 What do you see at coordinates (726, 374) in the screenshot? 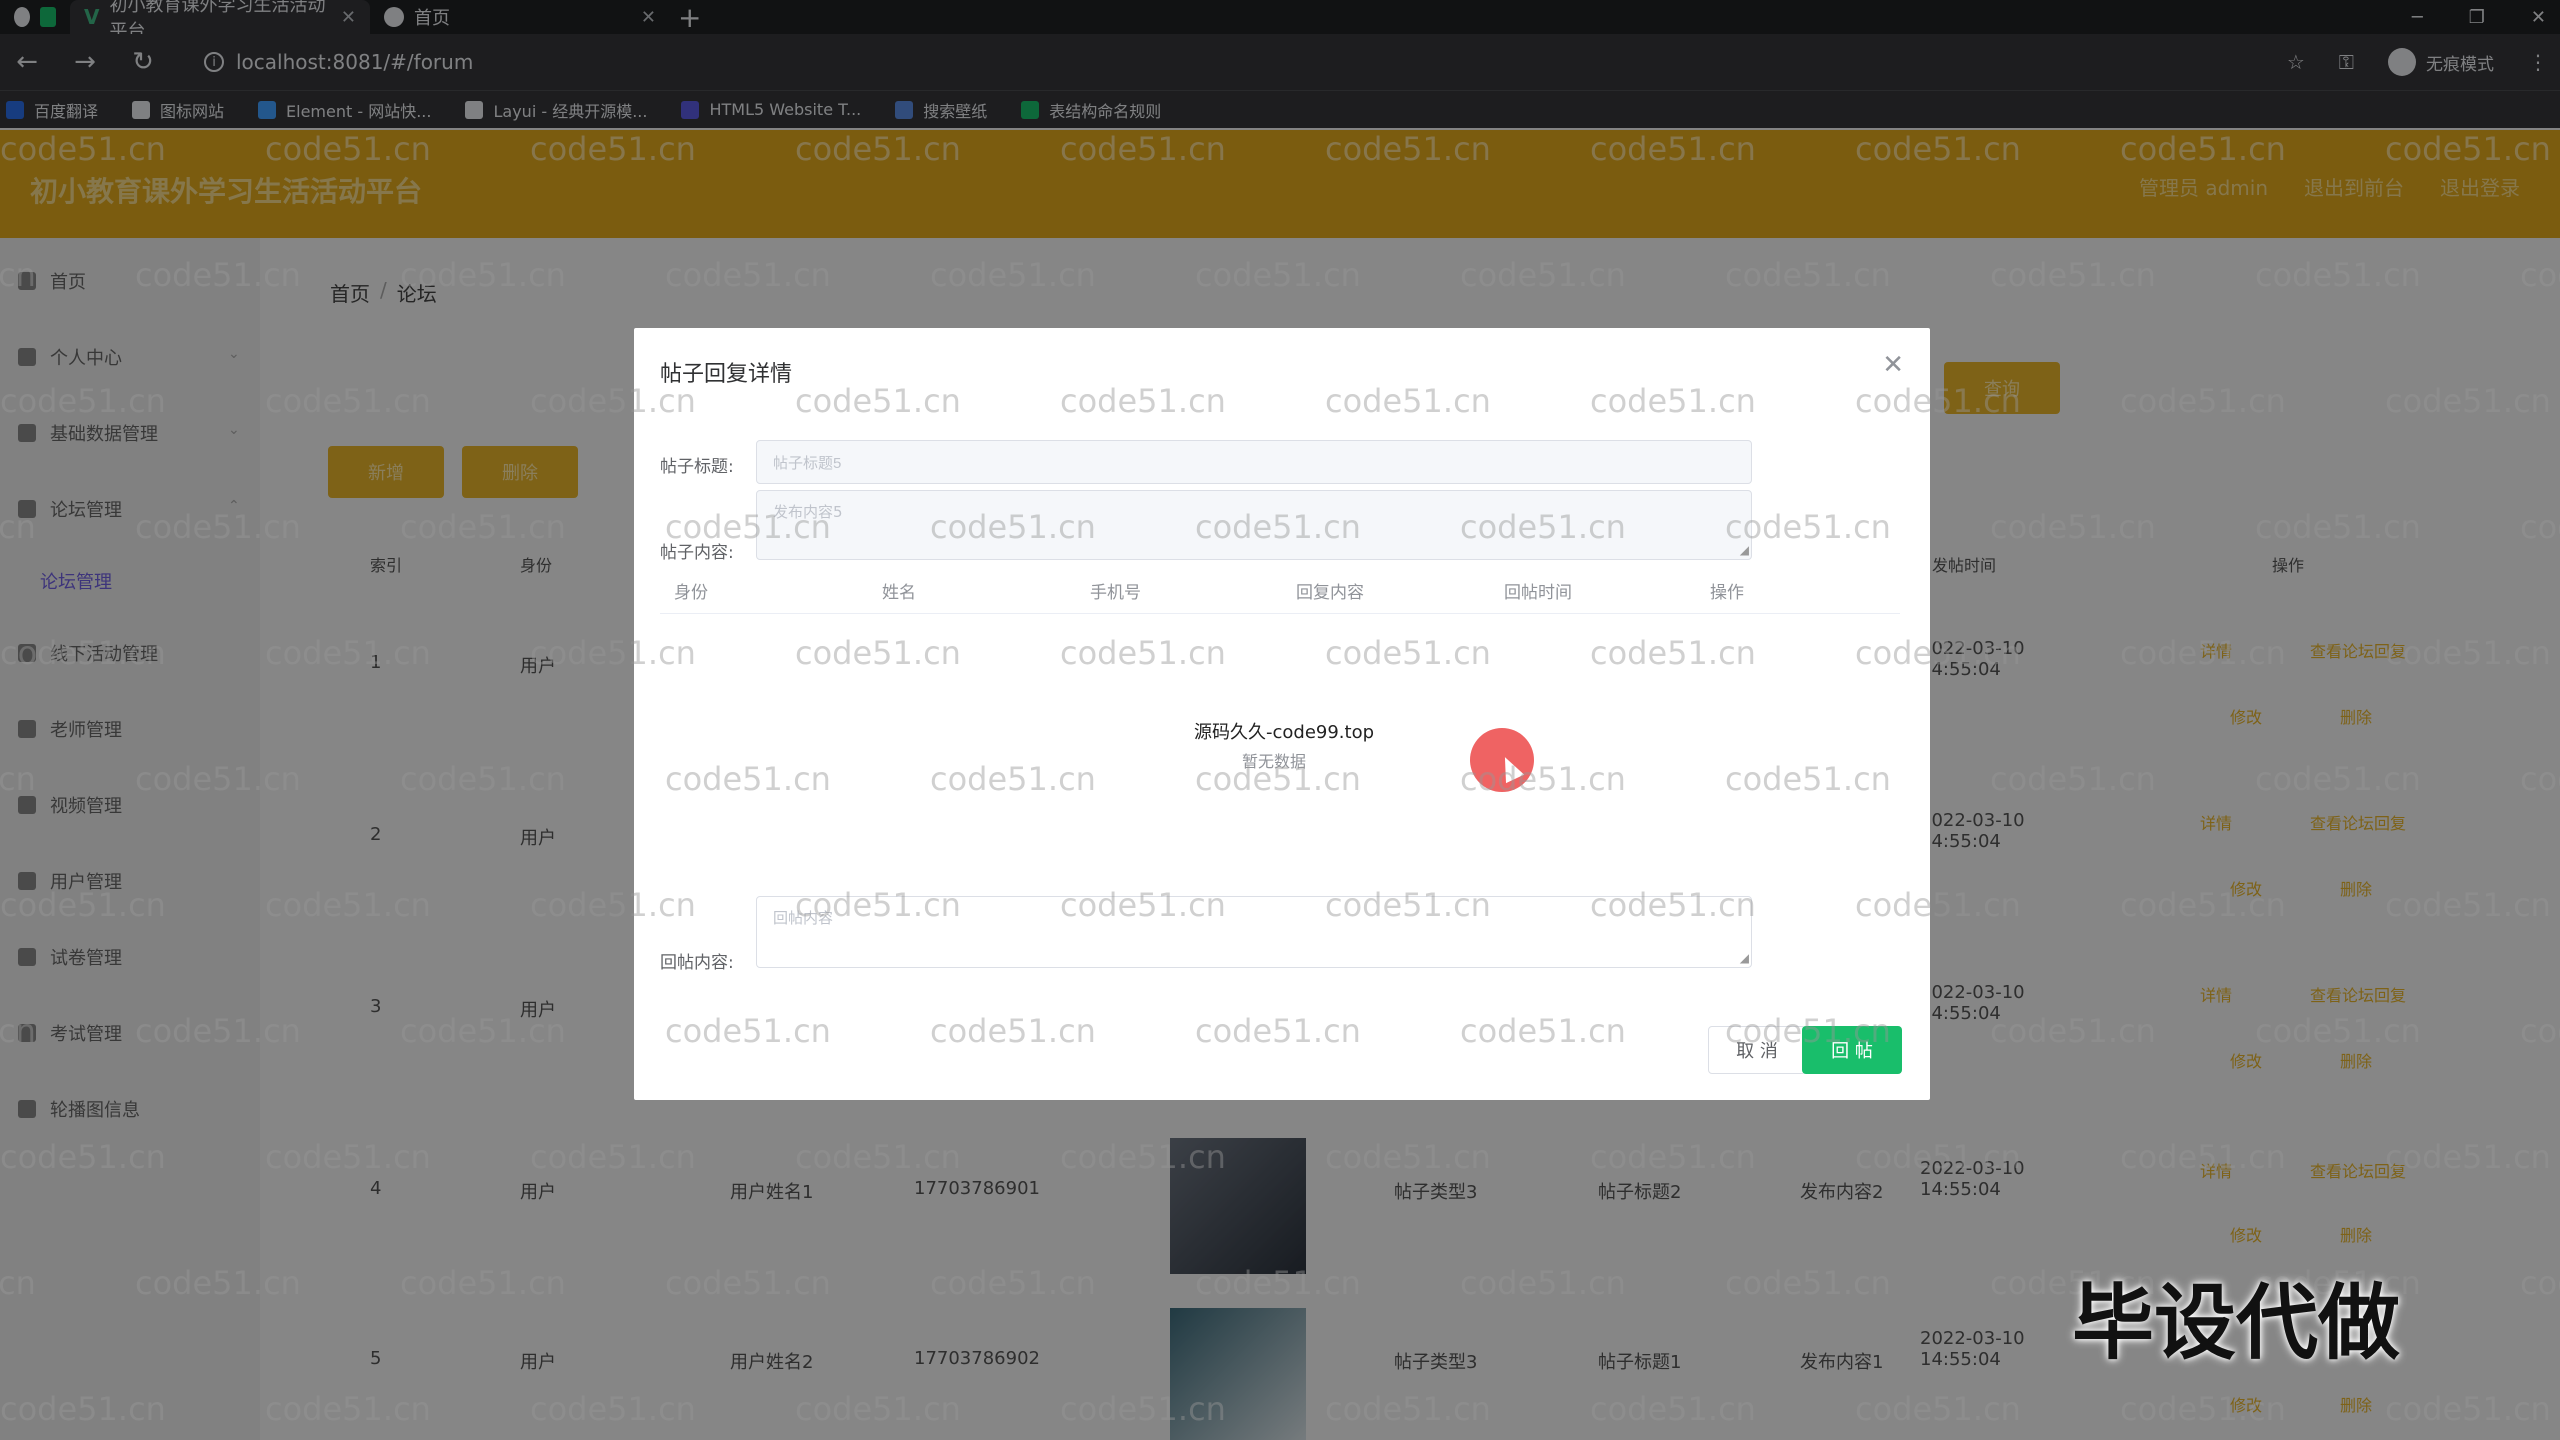
I see `dialog-title: 帖子回复详情` at bounding box center [726, 374].